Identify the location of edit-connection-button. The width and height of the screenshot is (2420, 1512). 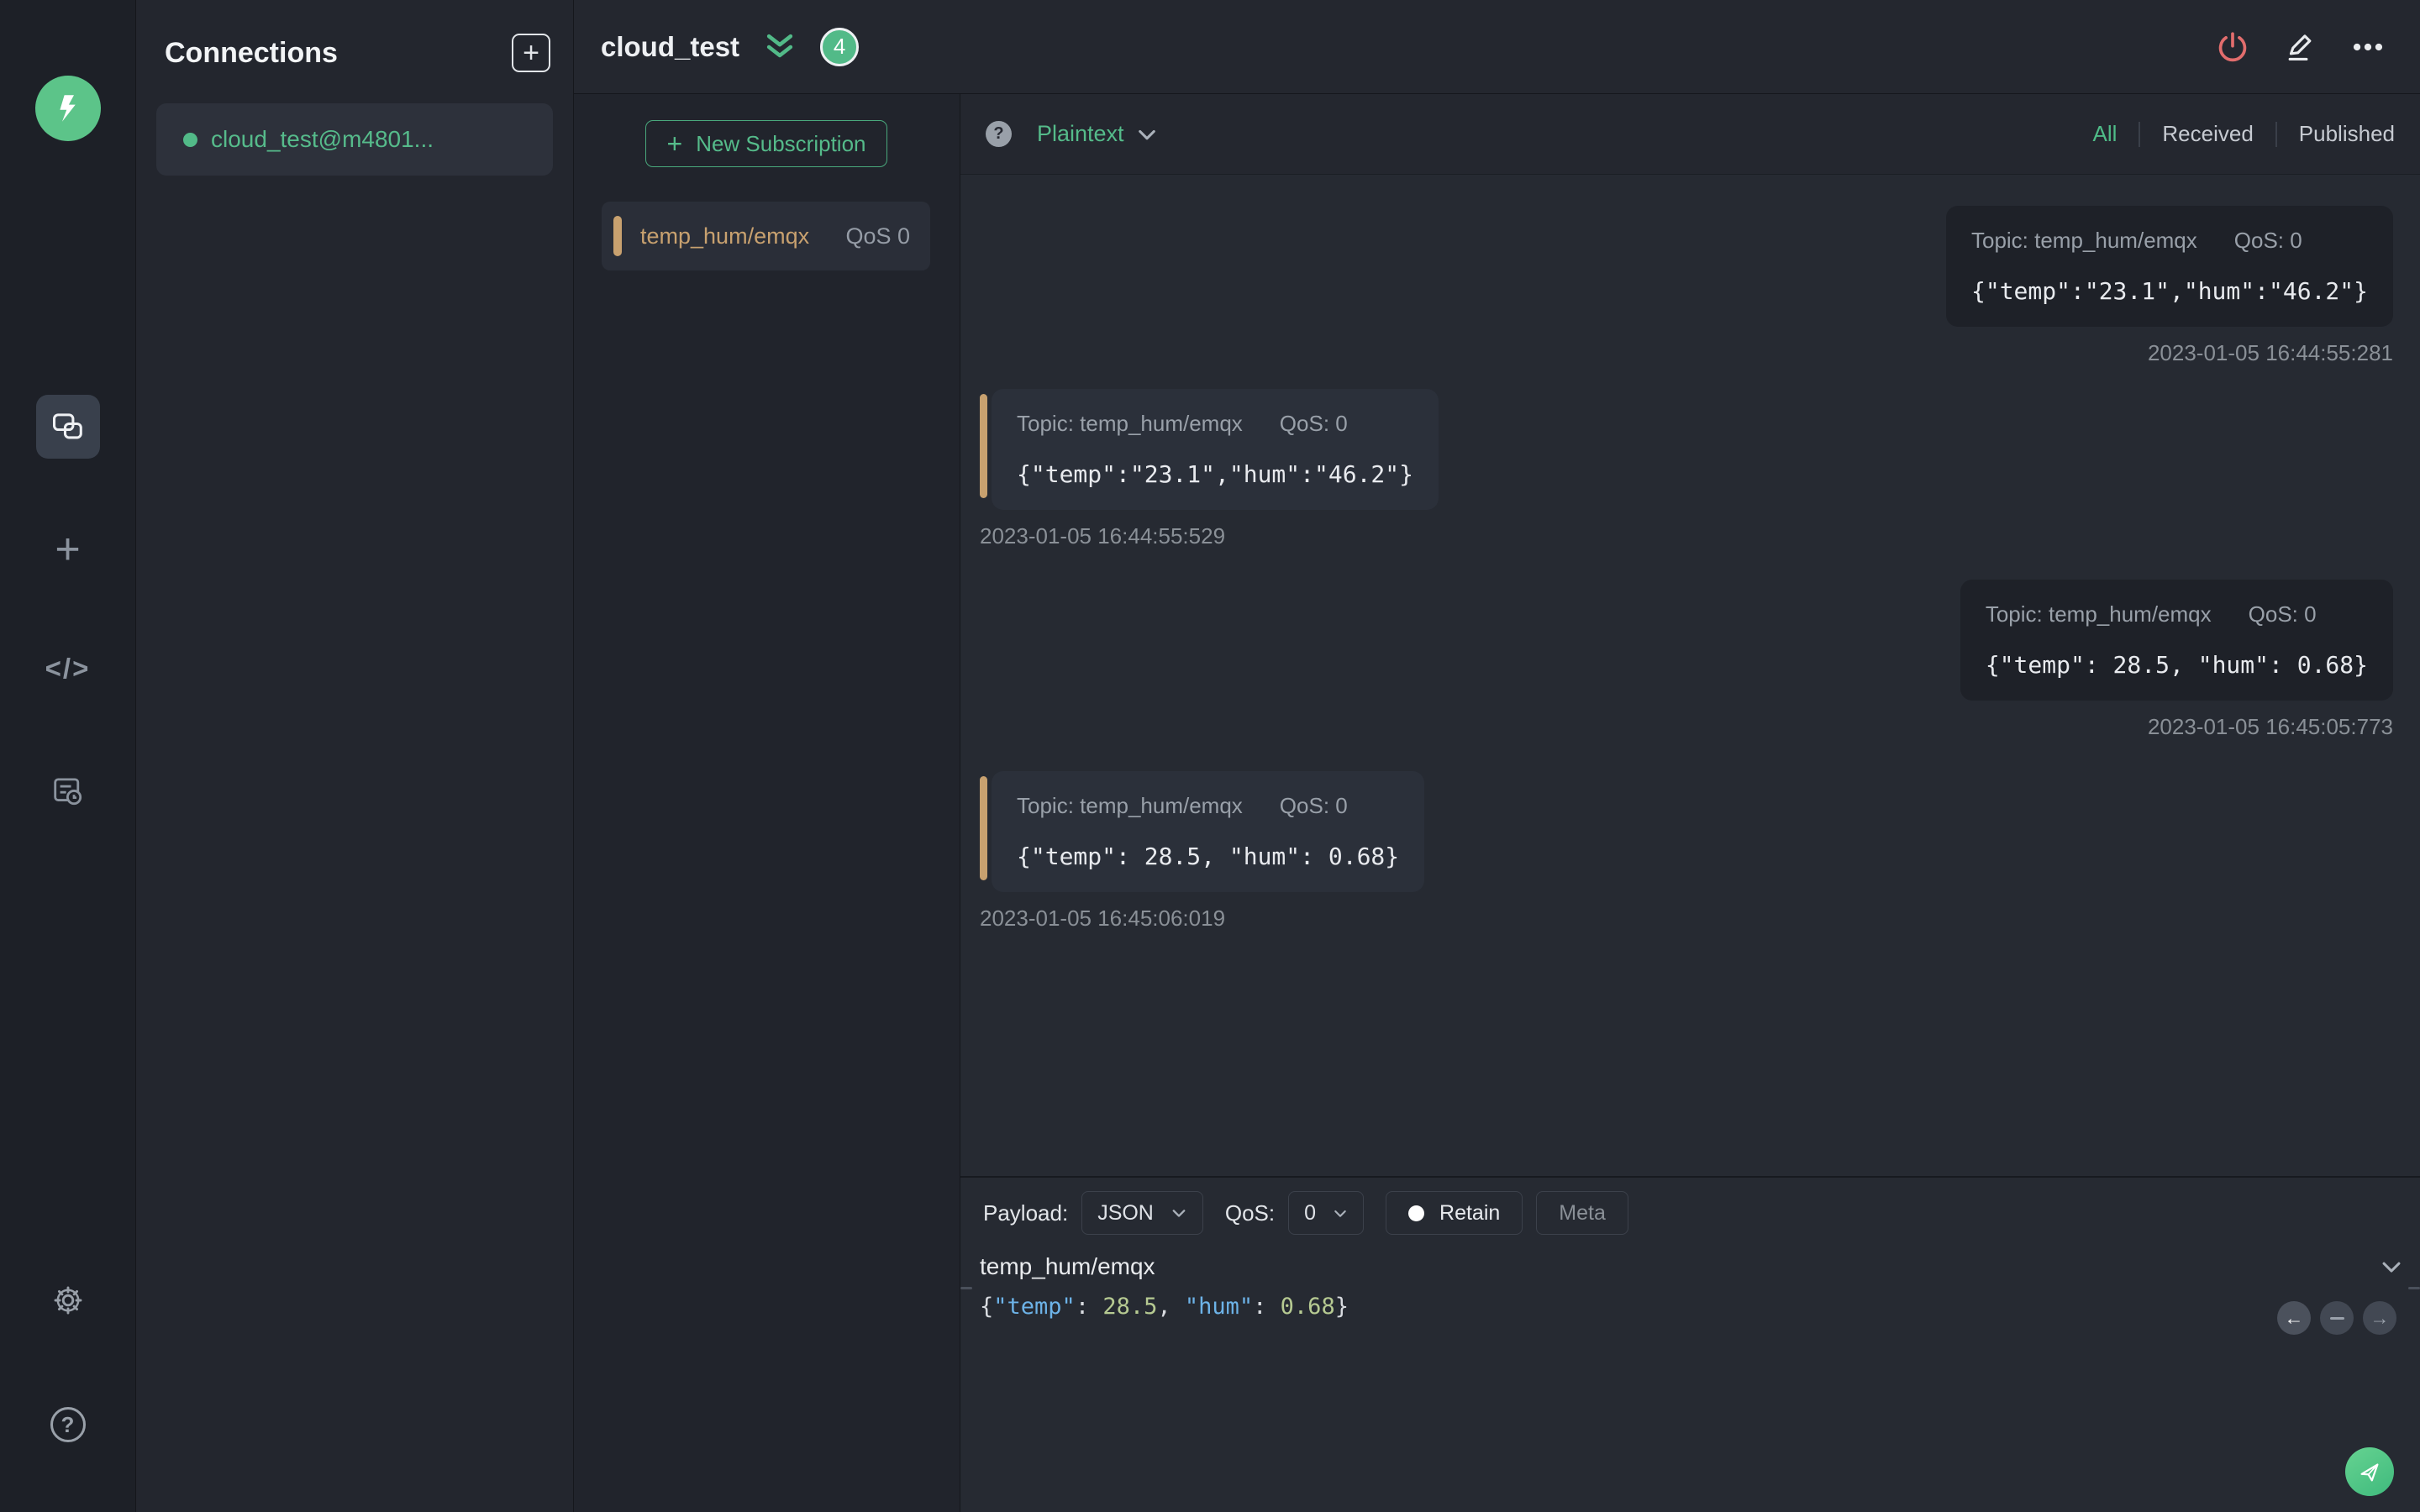
(2299, 47).